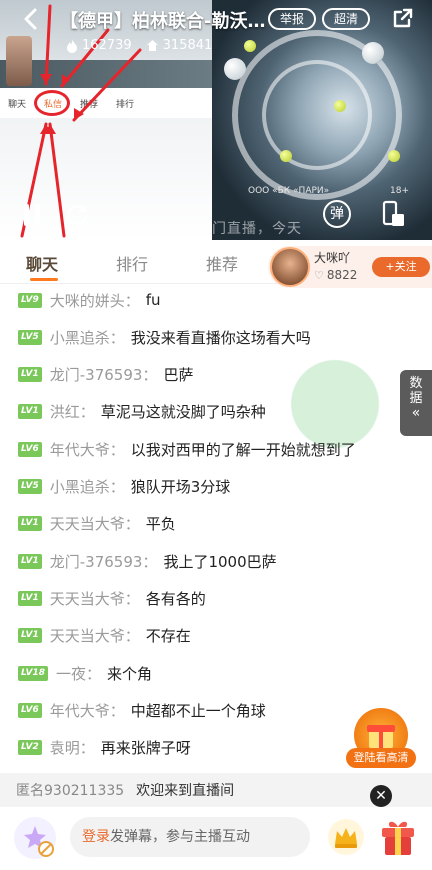 The width and height of the screenshot is (432, 870). I want to click on welcome-user: 匿名930211335, so click(70, 791).